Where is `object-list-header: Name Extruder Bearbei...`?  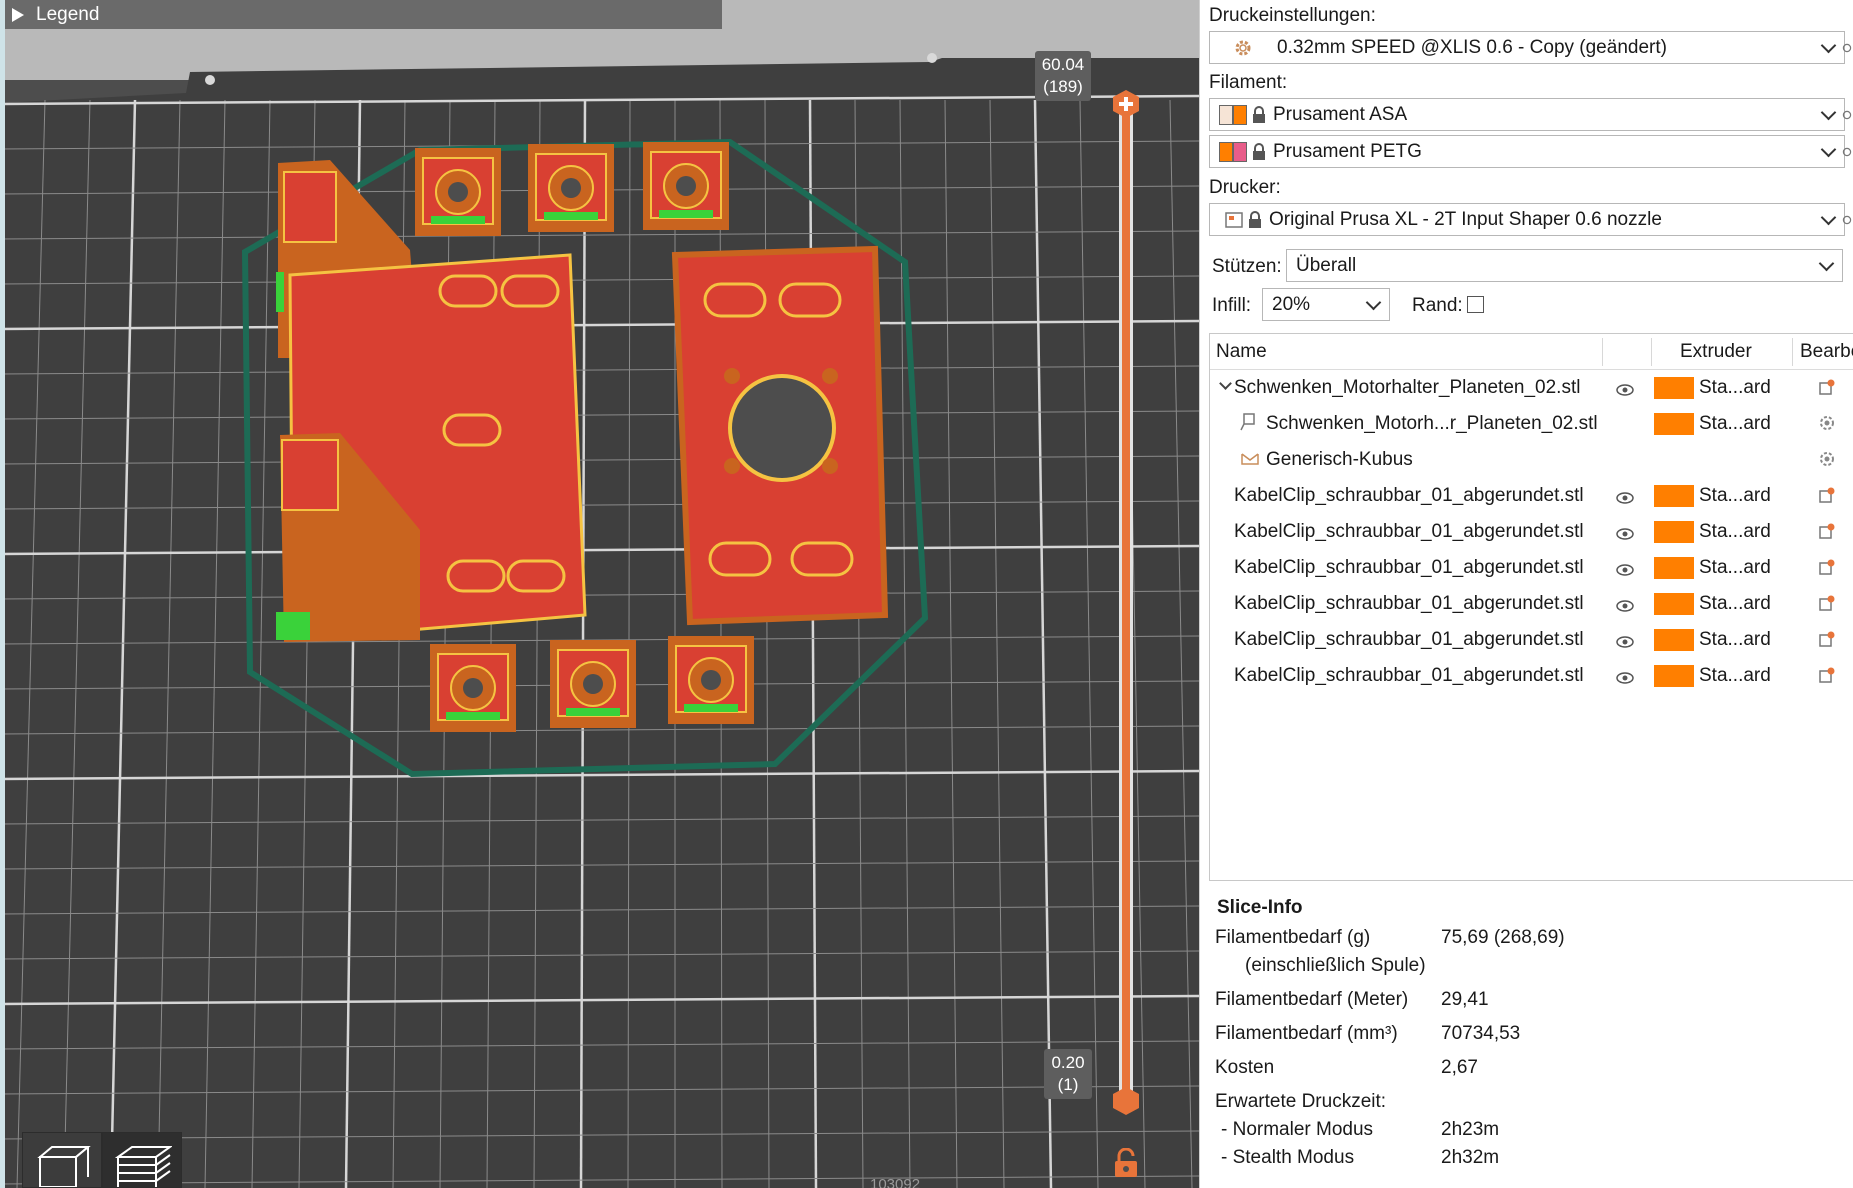 object-list-header: Name Extruder Bearbei... is located at coordinates (1531, 352).